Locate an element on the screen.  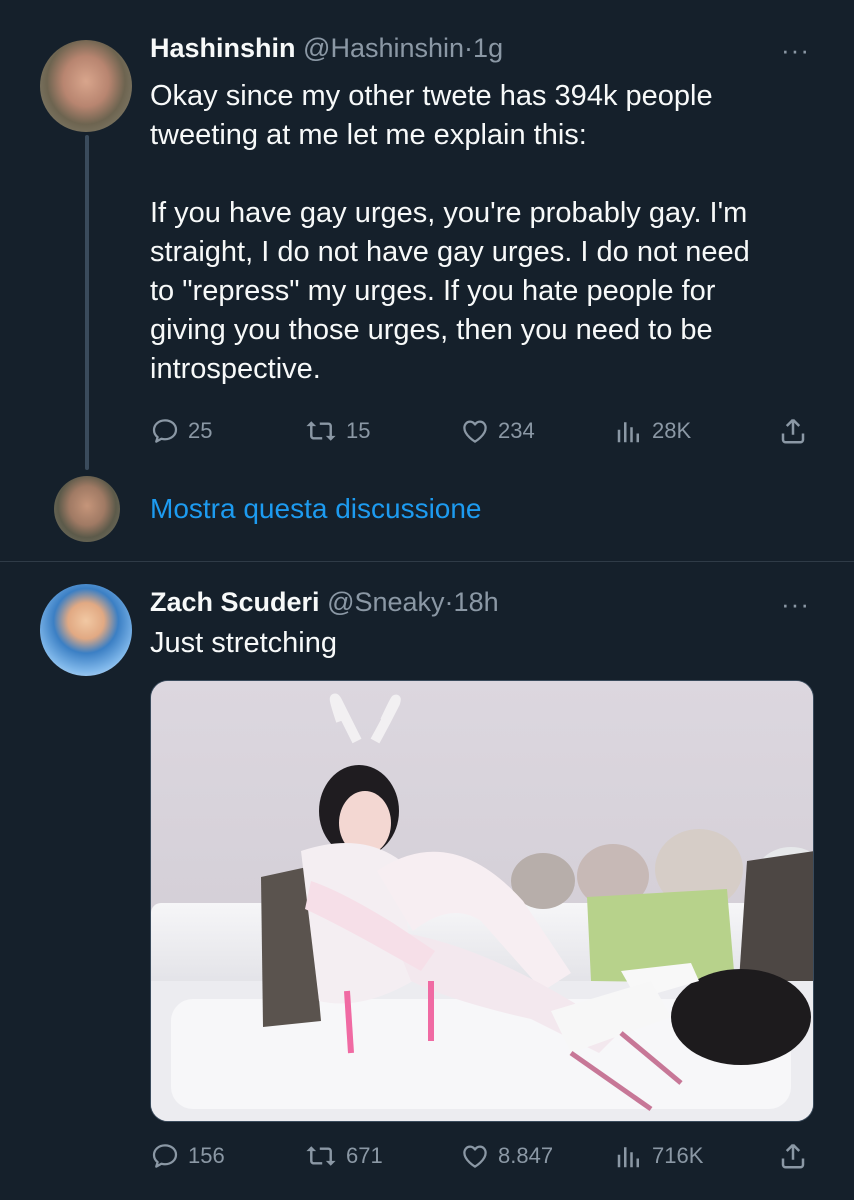
tweet-text: Just stretching is located at coordinates (243, 643).